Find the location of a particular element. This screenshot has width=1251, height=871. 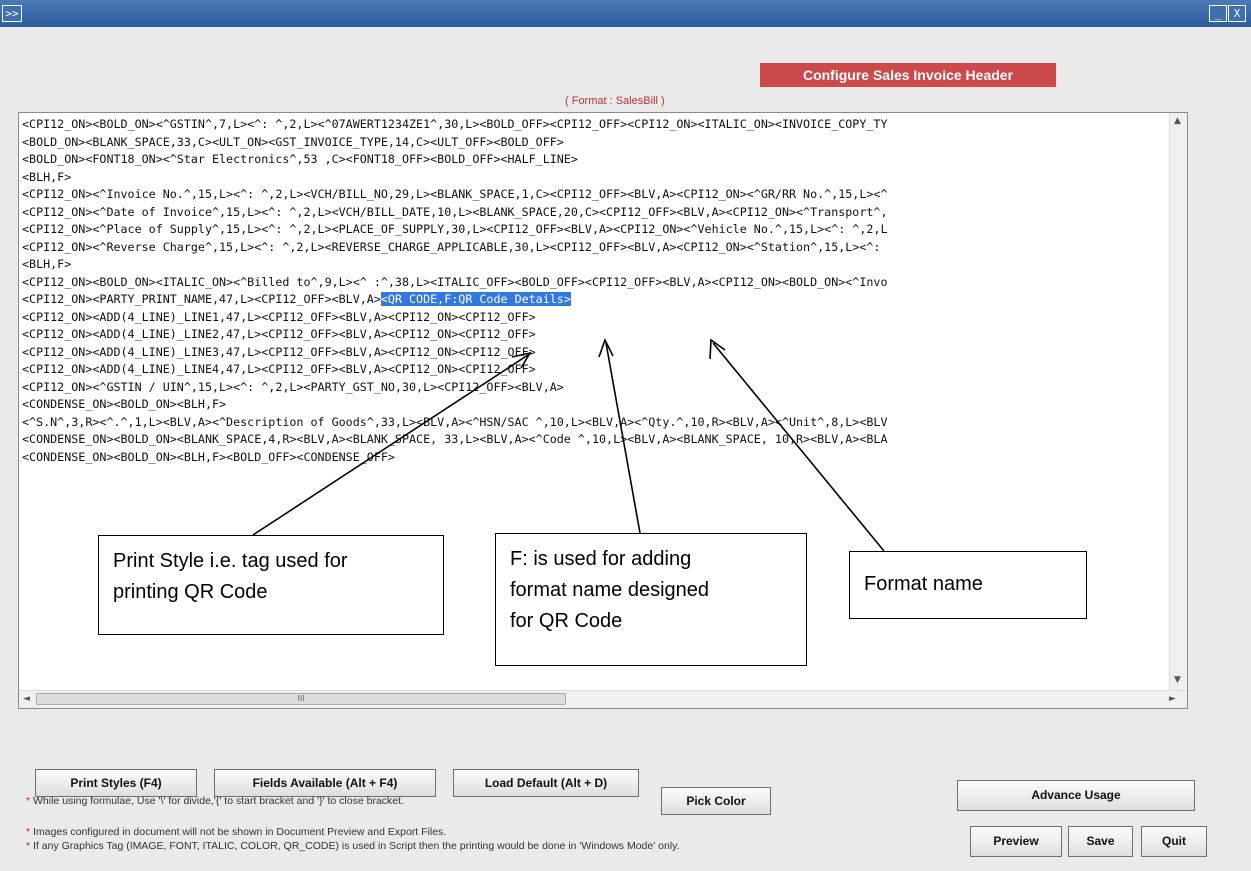

callout-line: printing QR Code is located at coordinates (190, 592).